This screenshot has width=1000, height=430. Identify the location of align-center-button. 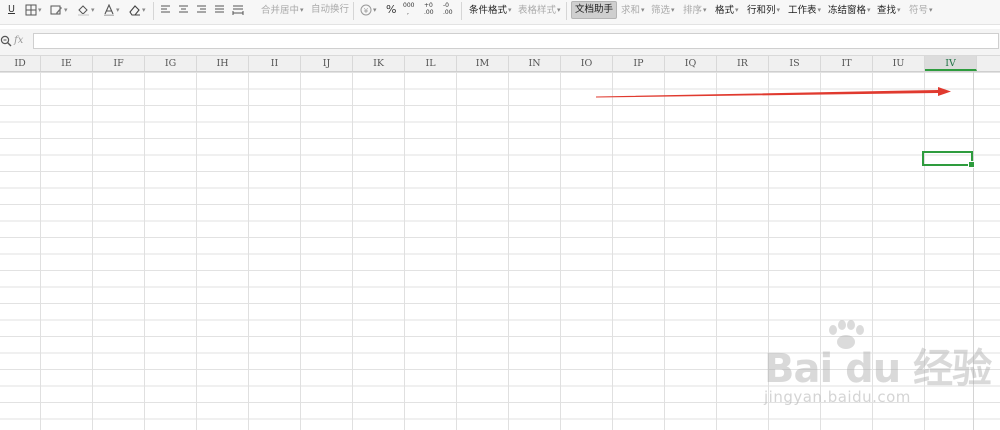
(183, 10).